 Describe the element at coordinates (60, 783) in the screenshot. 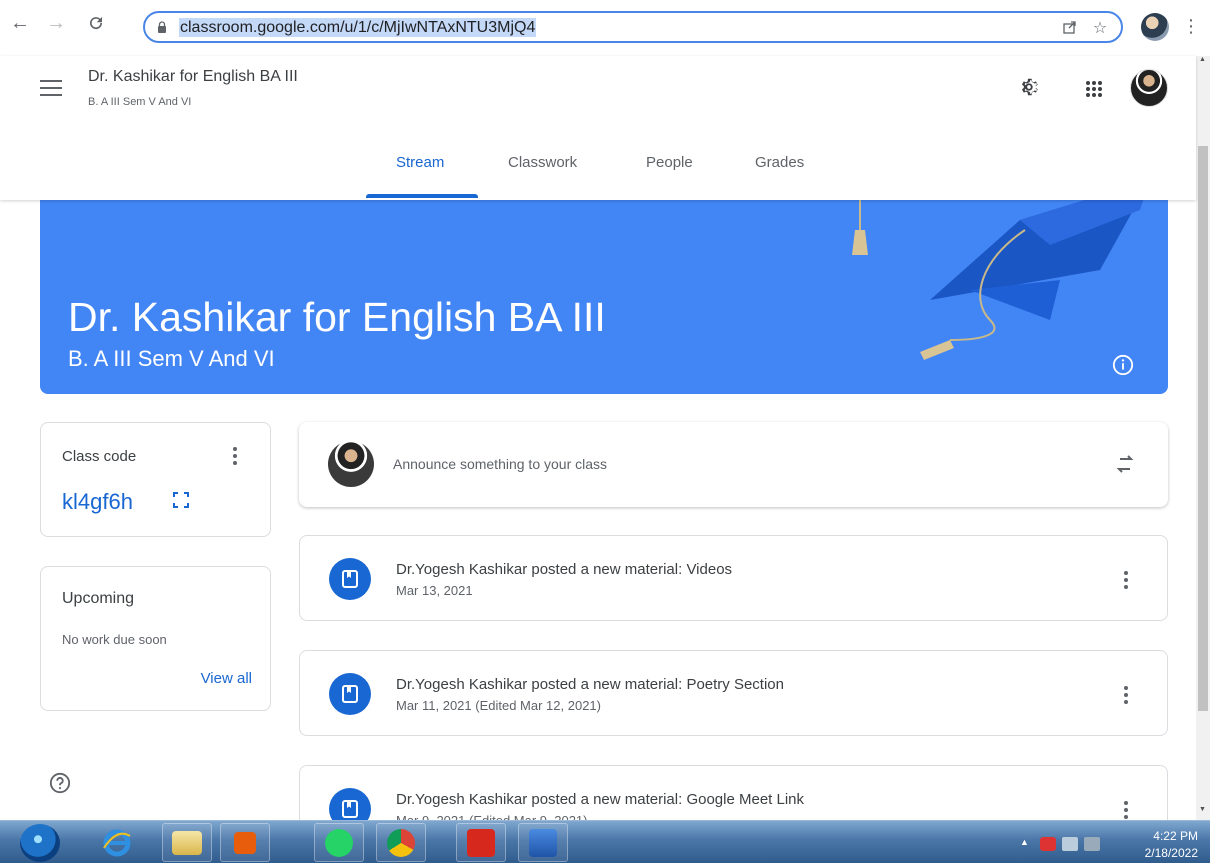

I see `help-icon` at that location.